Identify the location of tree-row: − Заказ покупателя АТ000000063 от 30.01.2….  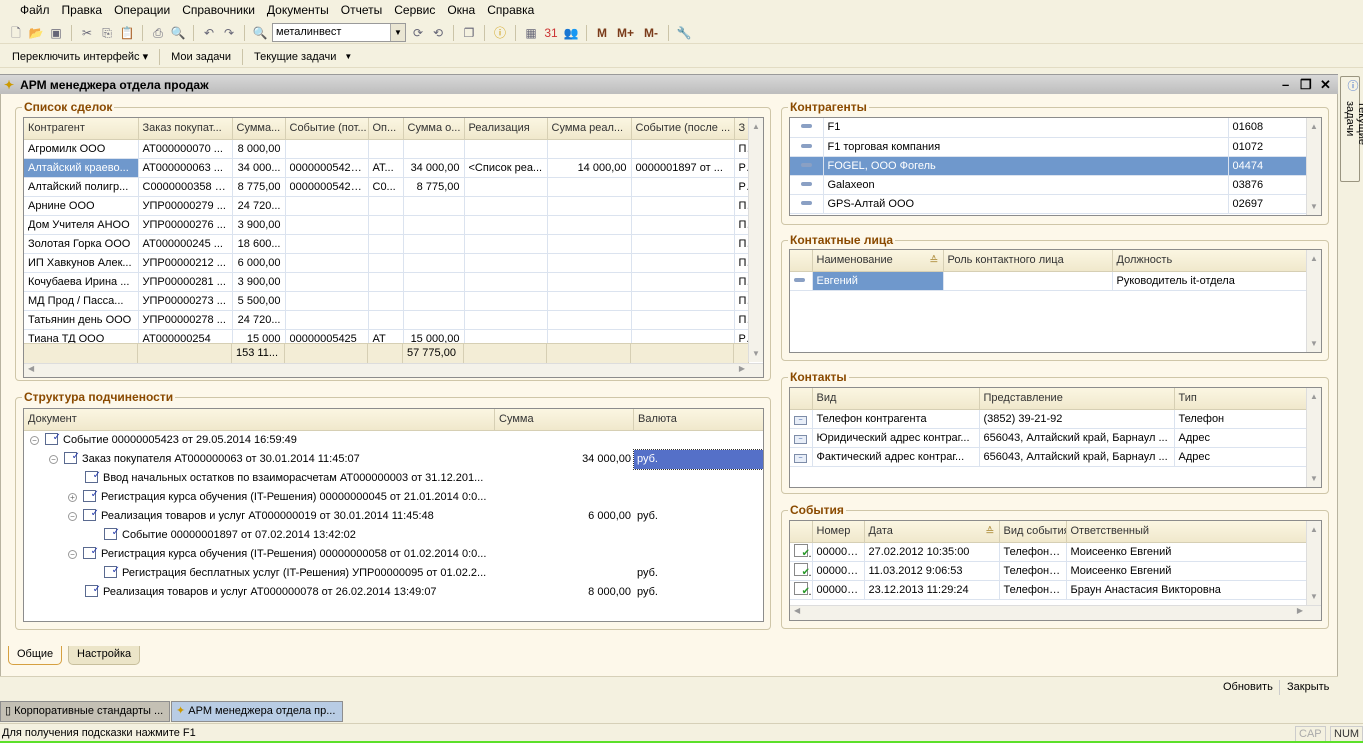
(393, 458).